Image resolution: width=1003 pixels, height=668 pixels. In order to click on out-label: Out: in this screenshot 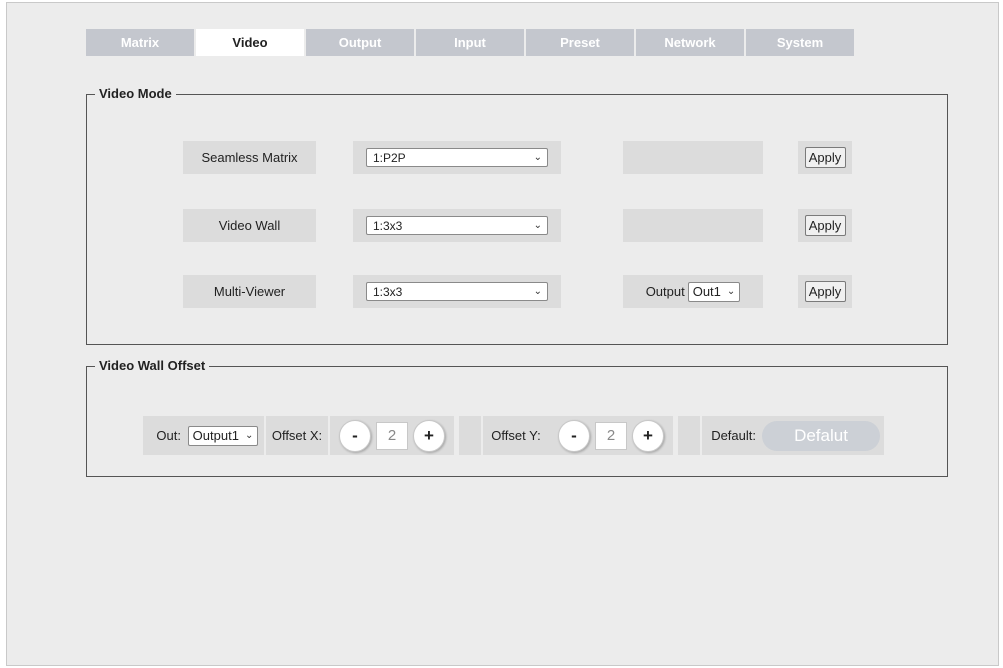, I will do `click(163, 435)`.